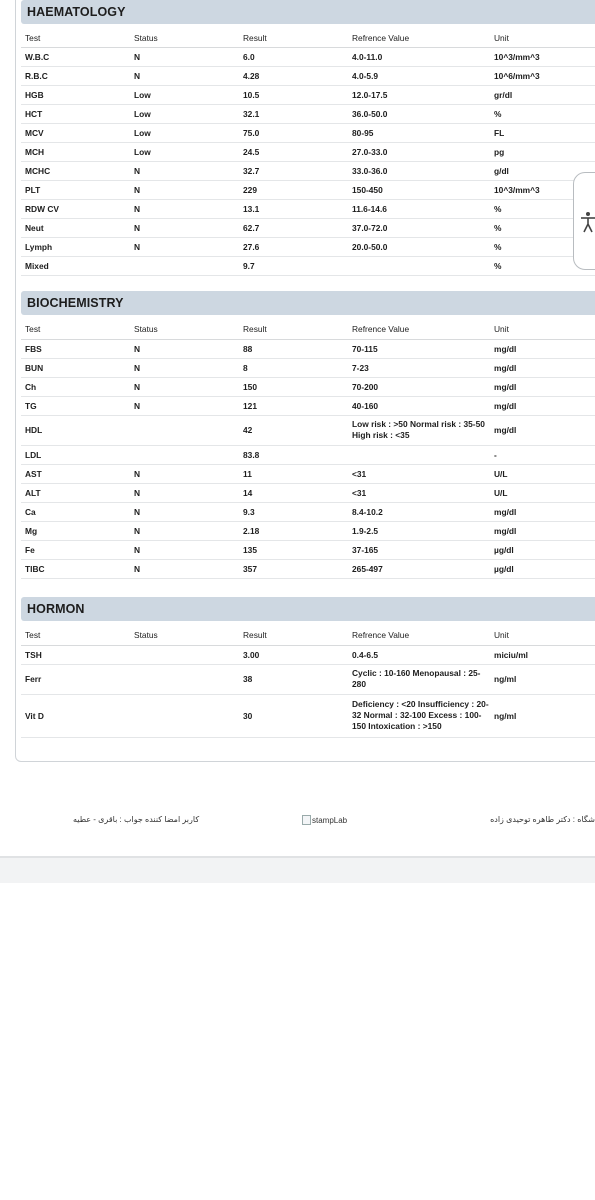 This screenshot has width=595, height=1200. What do you see at coordinates (293, 171) in the screenshot?
I see `result-cell: 32.7` at bounding box center [293, 171].